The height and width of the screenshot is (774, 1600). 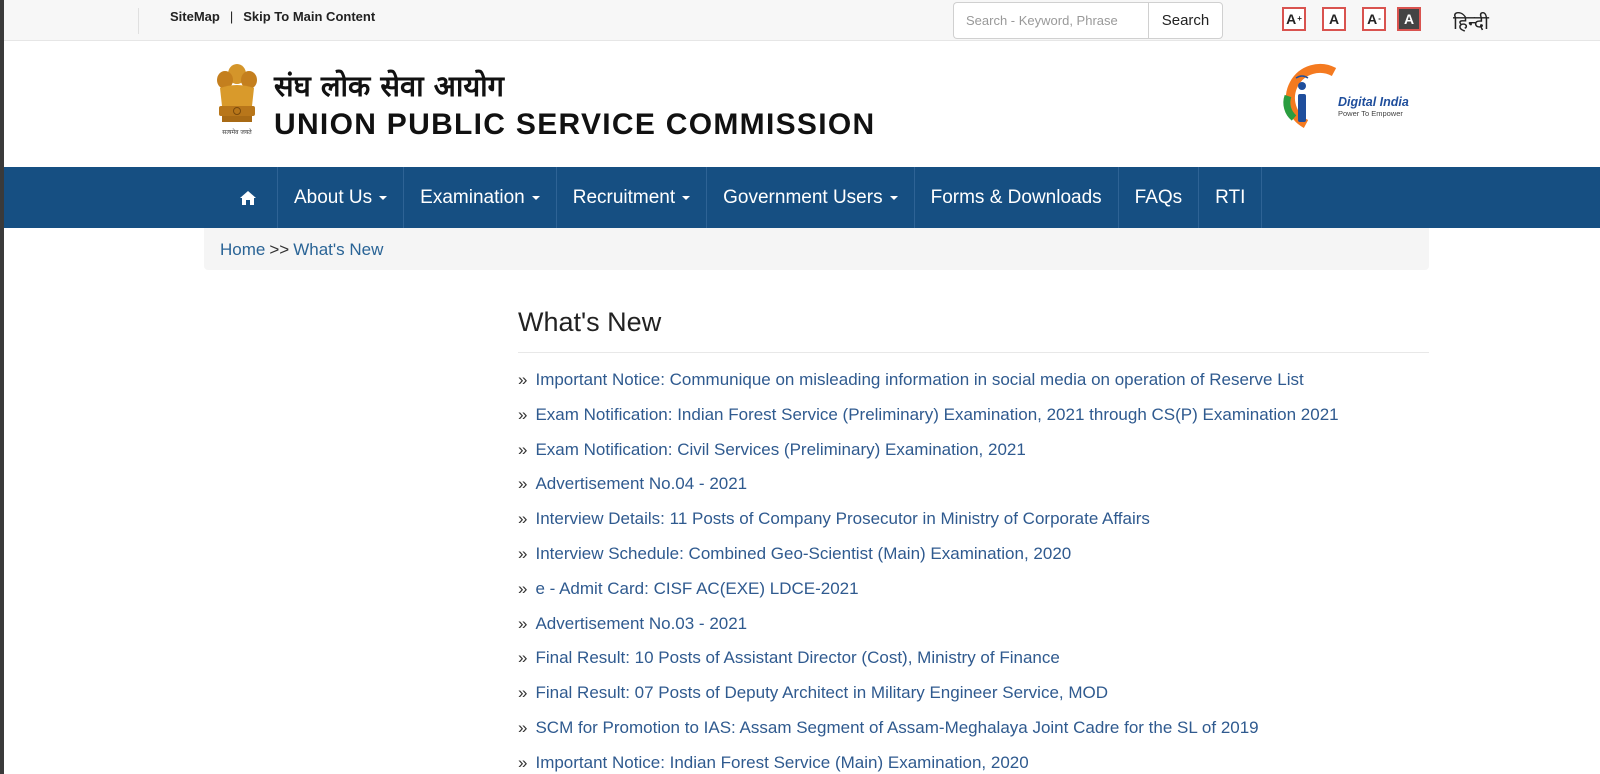 What do you see at coordinates (973, 352) in the screenshot?
I see `title-divider` at bounding box center [973, 352].